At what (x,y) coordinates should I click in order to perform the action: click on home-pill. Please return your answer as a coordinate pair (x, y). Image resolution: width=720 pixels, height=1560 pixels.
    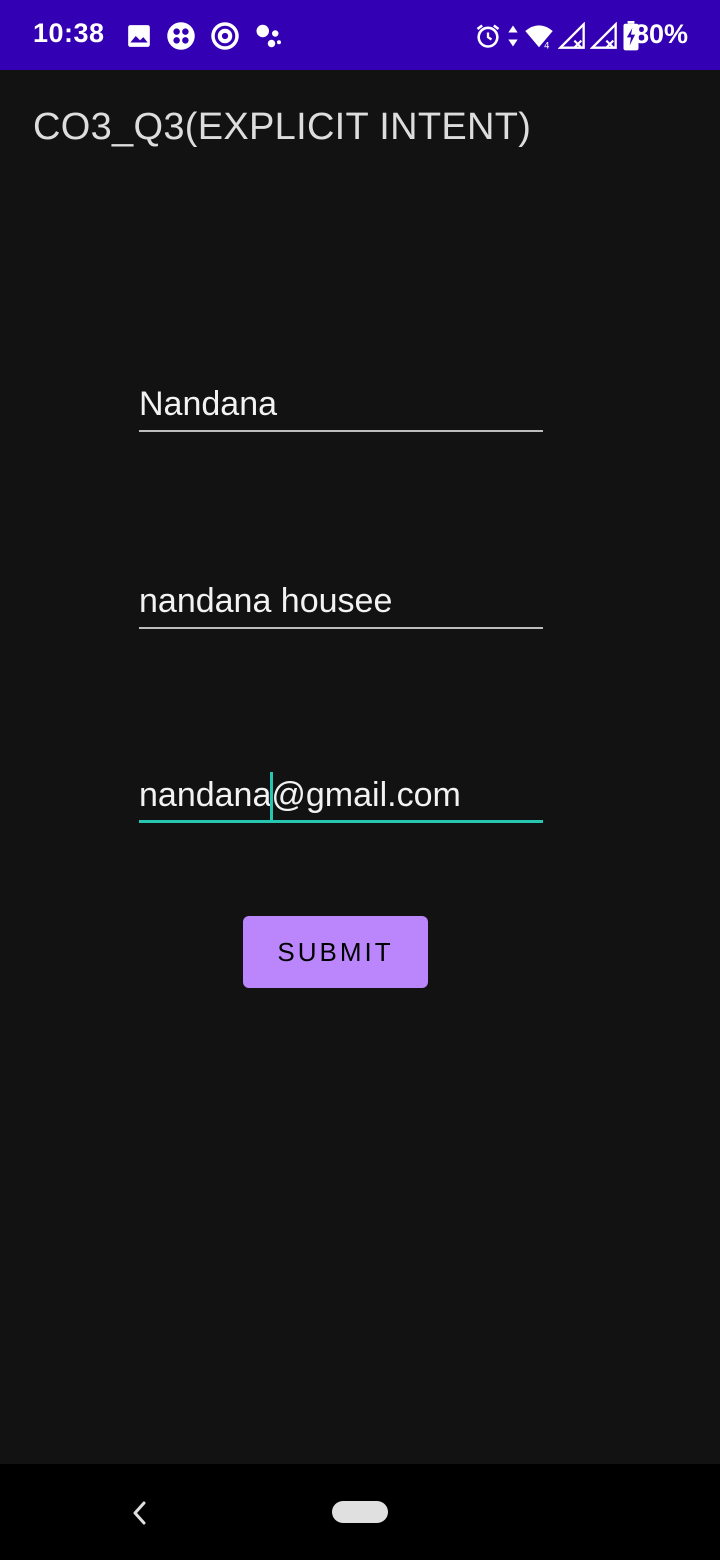
    Looking at the image, I should click on (360, 1512).